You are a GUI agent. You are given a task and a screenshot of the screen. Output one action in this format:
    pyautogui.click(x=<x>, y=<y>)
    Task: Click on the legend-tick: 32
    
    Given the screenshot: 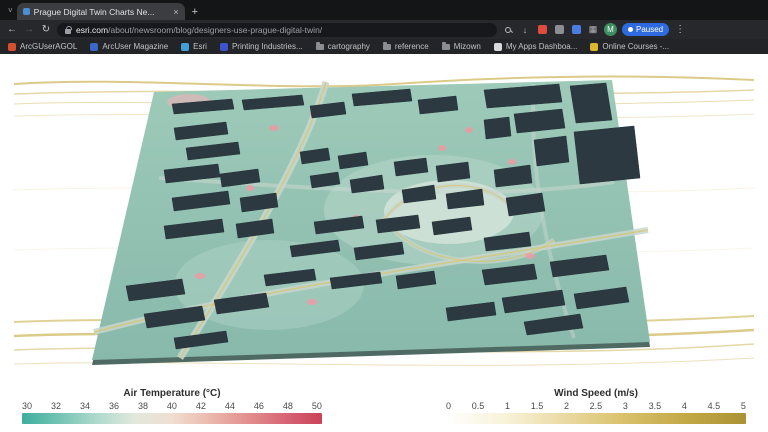 What is the action you would take?
    pyautogui.click(x=55, y=406)
    